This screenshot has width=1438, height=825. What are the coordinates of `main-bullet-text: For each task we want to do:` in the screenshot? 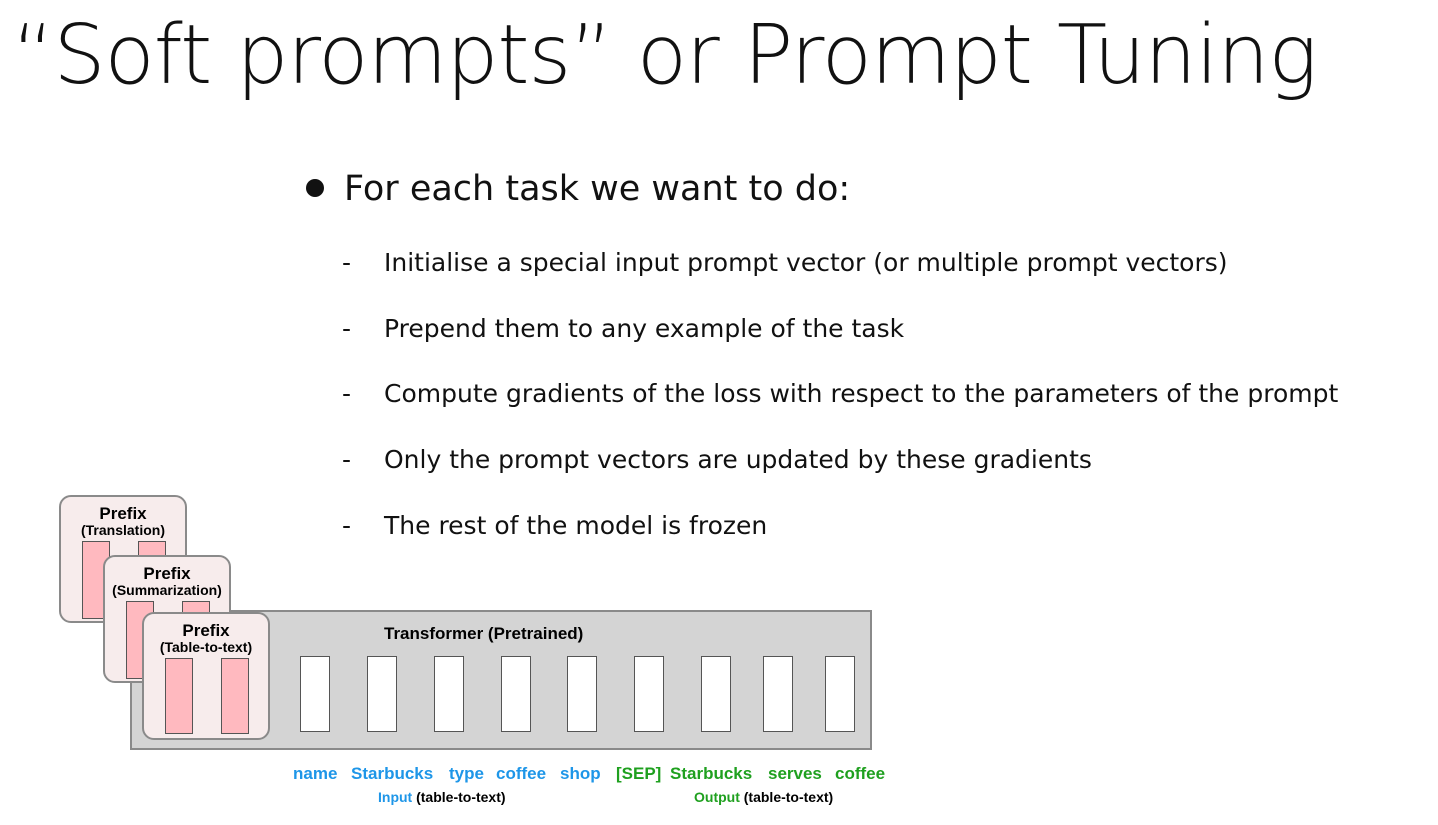 It's located at (597, 189).